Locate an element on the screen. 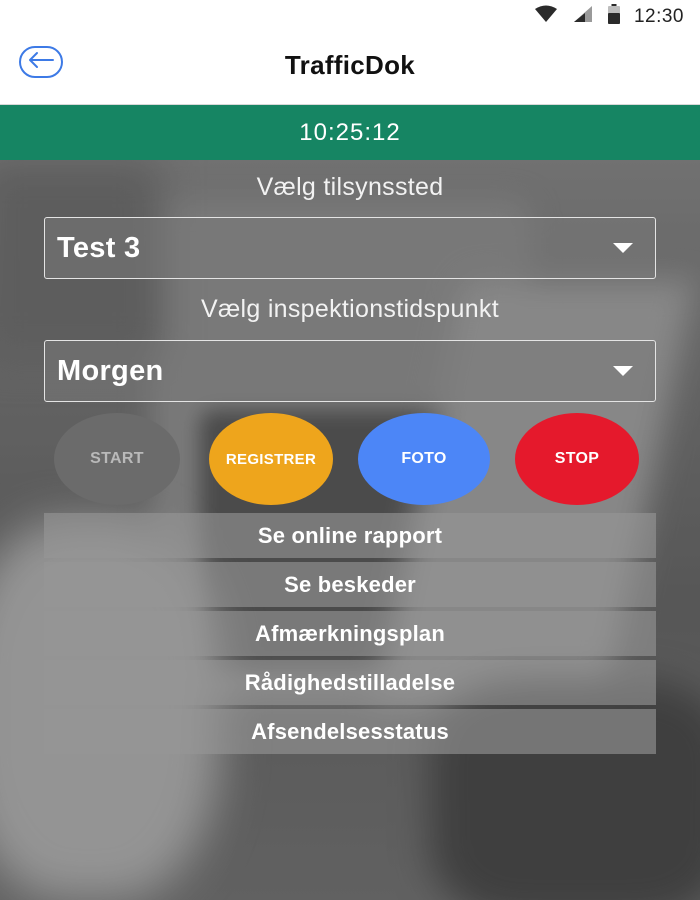 Image resolution: width=700 pixels, height=900 pixels. menu-item-permit: Rådighedstilladelse is located at coordinates (350, 682).